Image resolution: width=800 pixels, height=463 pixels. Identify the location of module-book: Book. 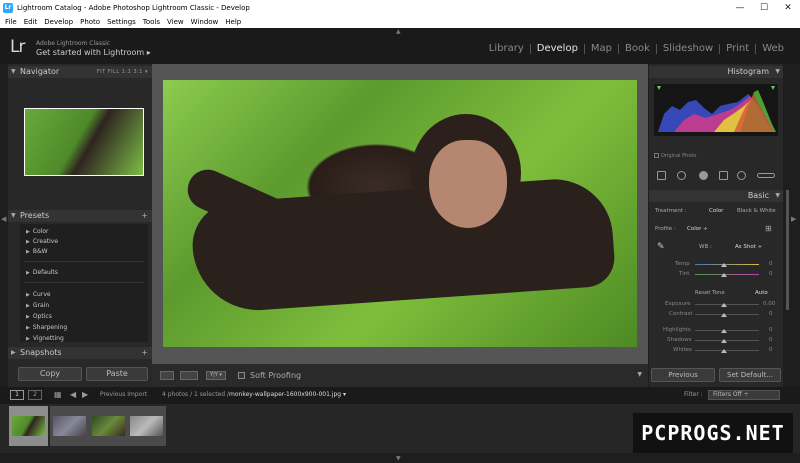
(637, 49).